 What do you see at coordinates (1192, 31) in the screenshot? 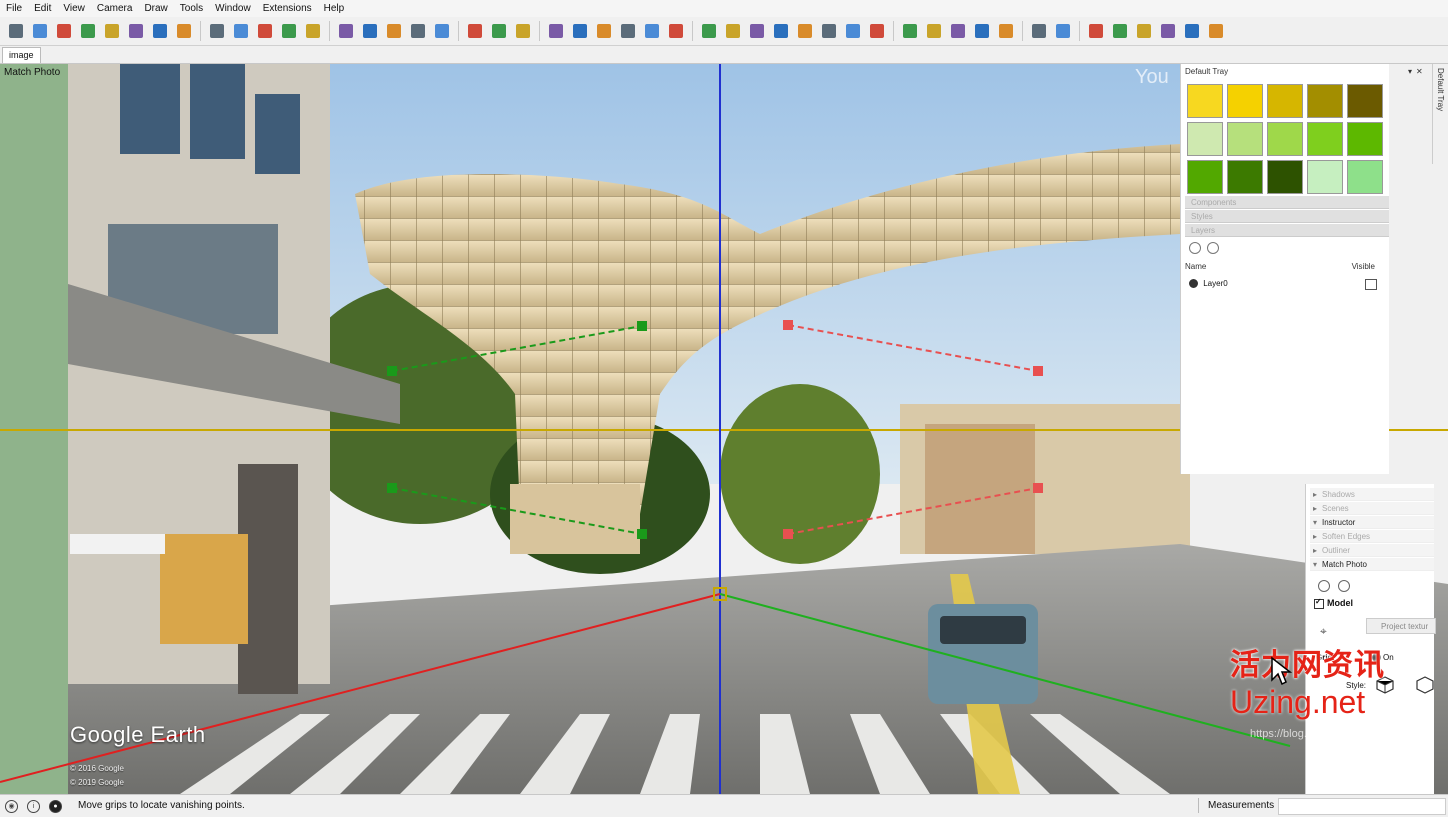
I see `flag-icon` at bounding box center [1192, 31].